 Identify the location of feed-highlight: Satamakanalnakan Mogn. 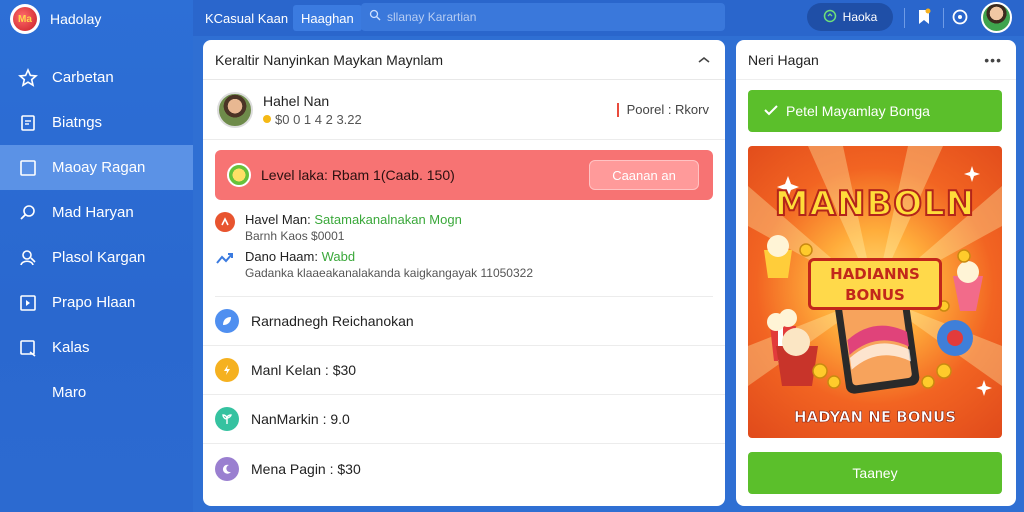
(388, 219).